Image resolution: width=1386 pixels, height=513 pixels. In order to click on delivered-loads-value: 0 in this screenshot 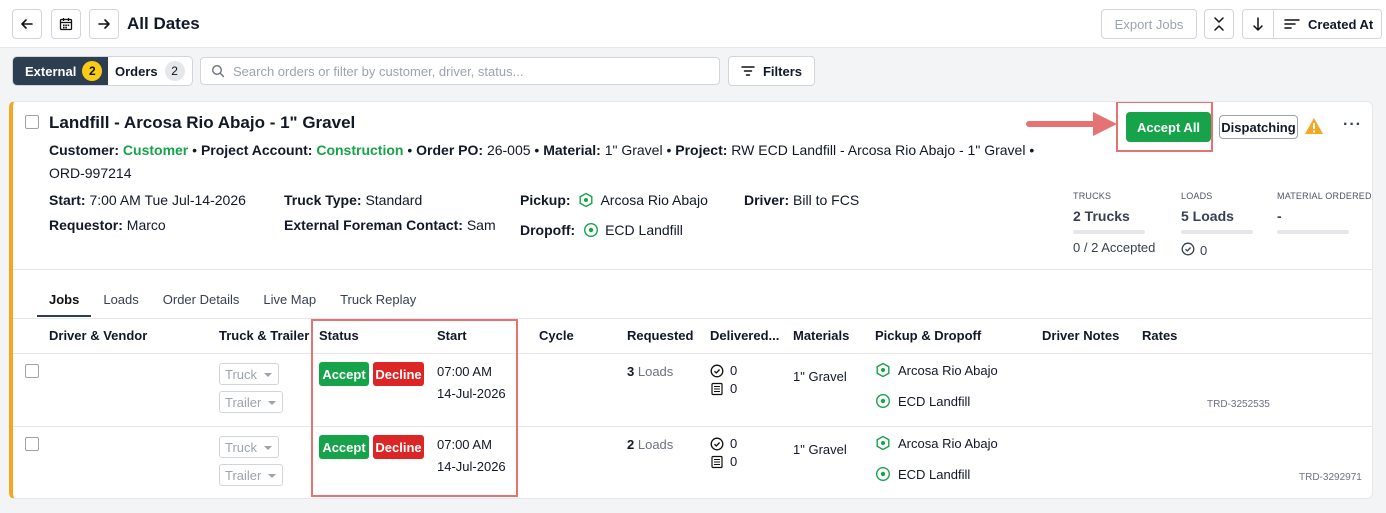, I will do `click(734, 370)`.